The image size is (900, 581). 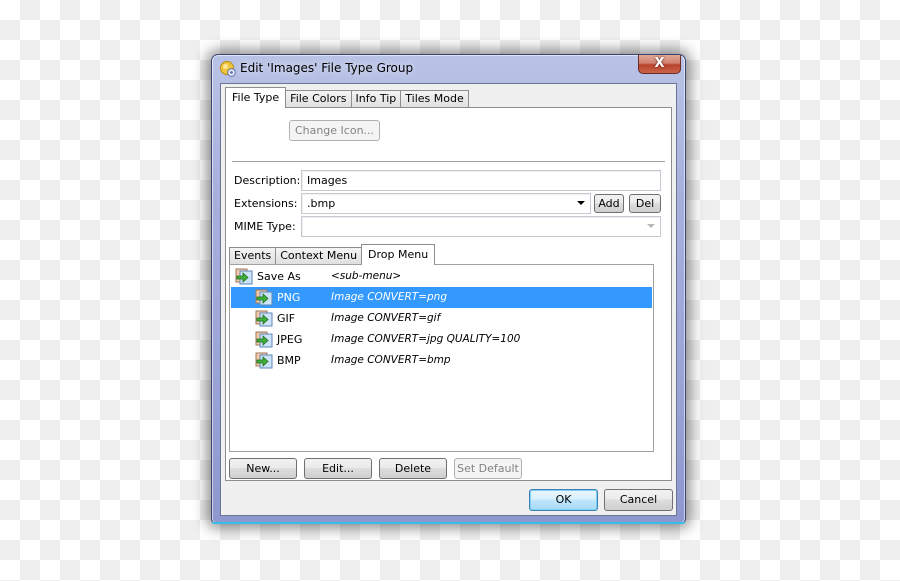 I want to click on item-command: Image CONVERT=png, so click(x=389, y=297).